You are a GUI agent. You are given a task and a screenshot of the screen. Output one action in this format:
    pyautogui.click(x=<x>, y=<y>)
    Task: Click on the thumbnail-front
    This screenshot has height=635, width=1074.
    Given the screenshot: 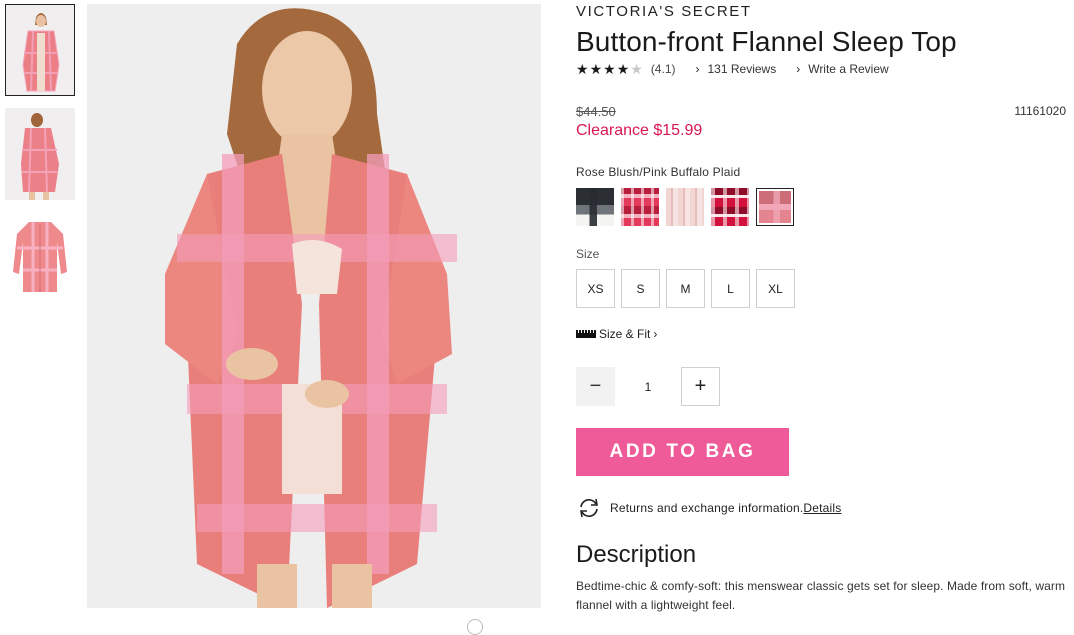 What is the action you would take?
    pyautogui.click(x=40, y=50)
    